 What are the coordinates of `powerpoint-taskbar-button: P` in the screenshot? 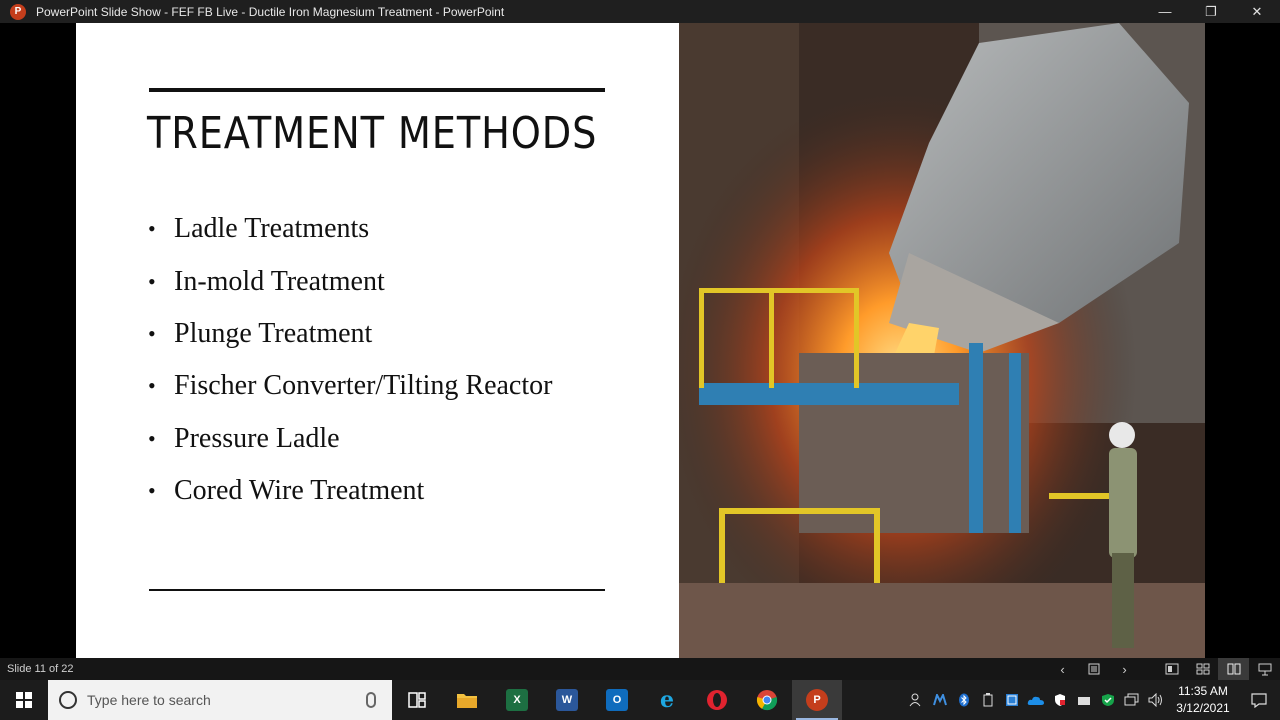 It's located at (817, 700).